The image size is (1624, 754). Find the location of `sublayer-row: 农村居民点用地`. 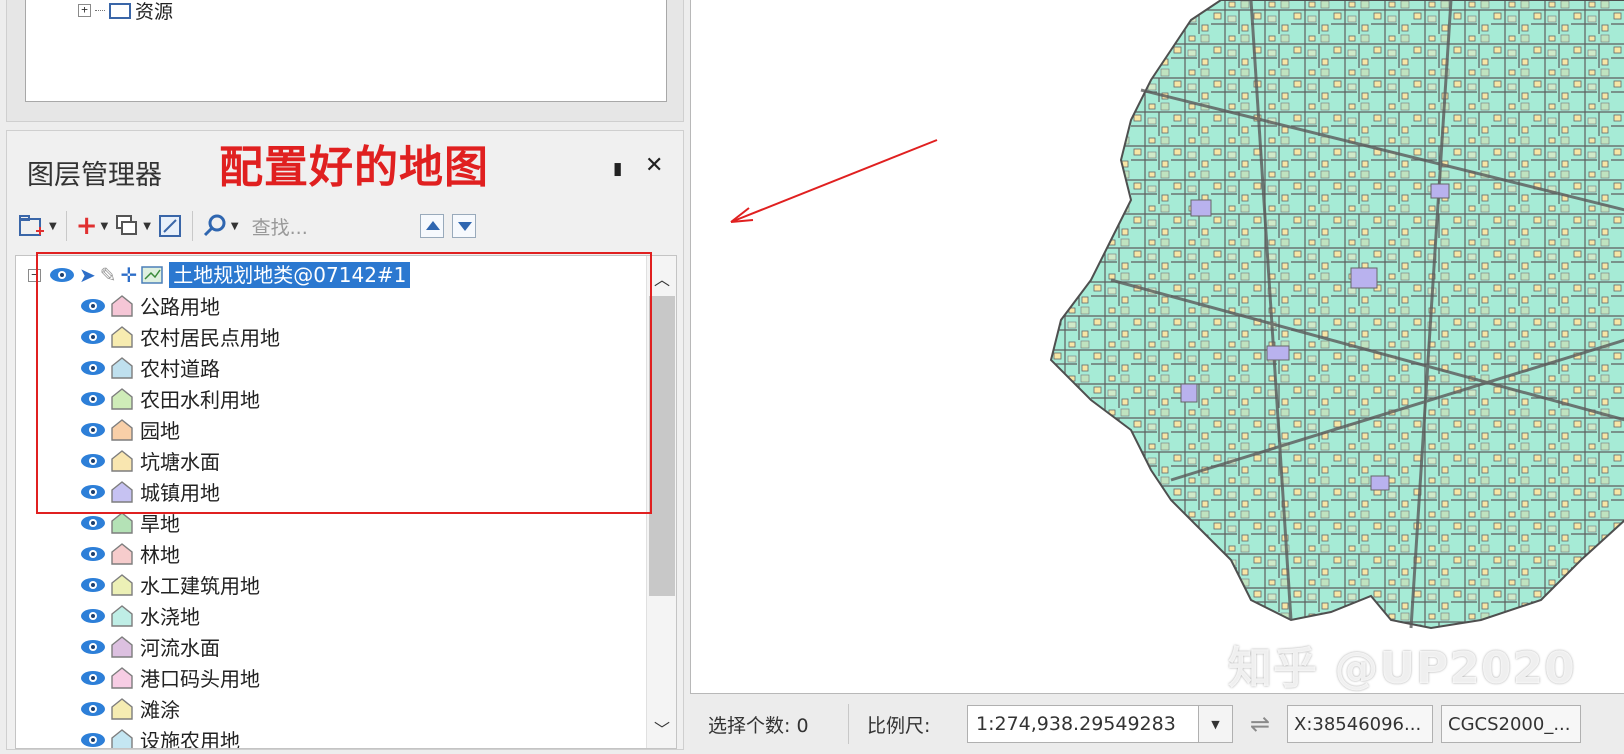

sublayer-row: 农村居民点用地 is located at coordinates (180, 336).